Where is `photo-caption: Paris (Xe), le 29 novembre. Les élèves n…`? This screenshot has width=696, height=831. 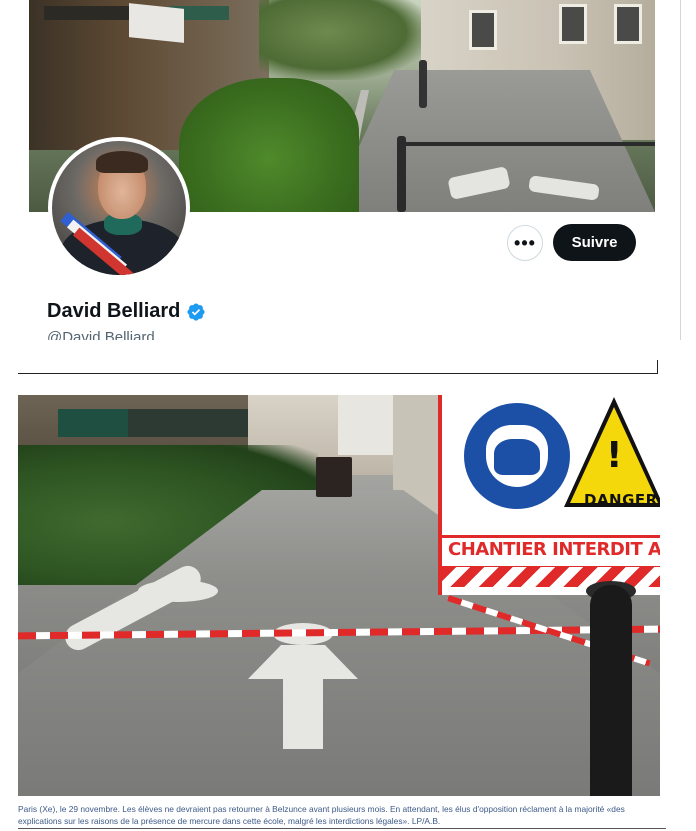 photo-caption: Paris (Xe), le 29 novembre. Les élèves n… is located at coordinates (321, 815).